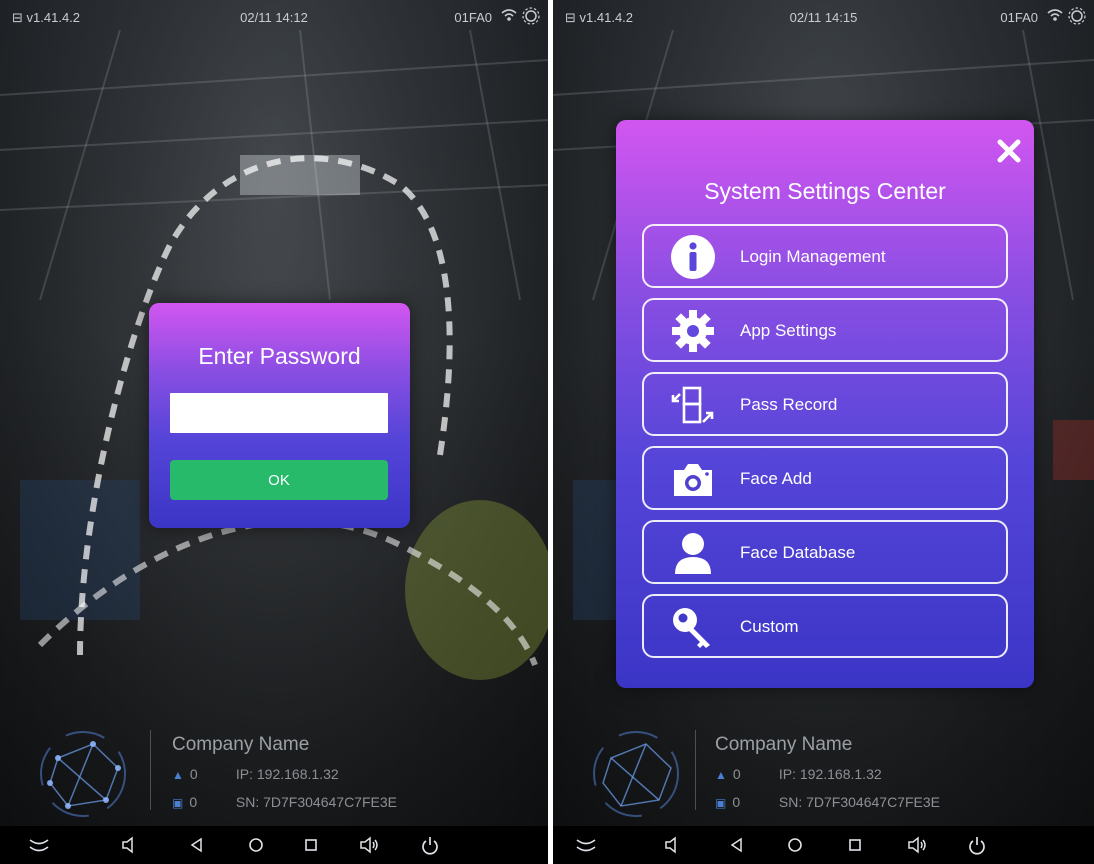 The width and height of the screenshot is (1094, 864). Describe the element at coordinates (825, 626) in the screenshot. I see `menu-custom: Custom` at that location.